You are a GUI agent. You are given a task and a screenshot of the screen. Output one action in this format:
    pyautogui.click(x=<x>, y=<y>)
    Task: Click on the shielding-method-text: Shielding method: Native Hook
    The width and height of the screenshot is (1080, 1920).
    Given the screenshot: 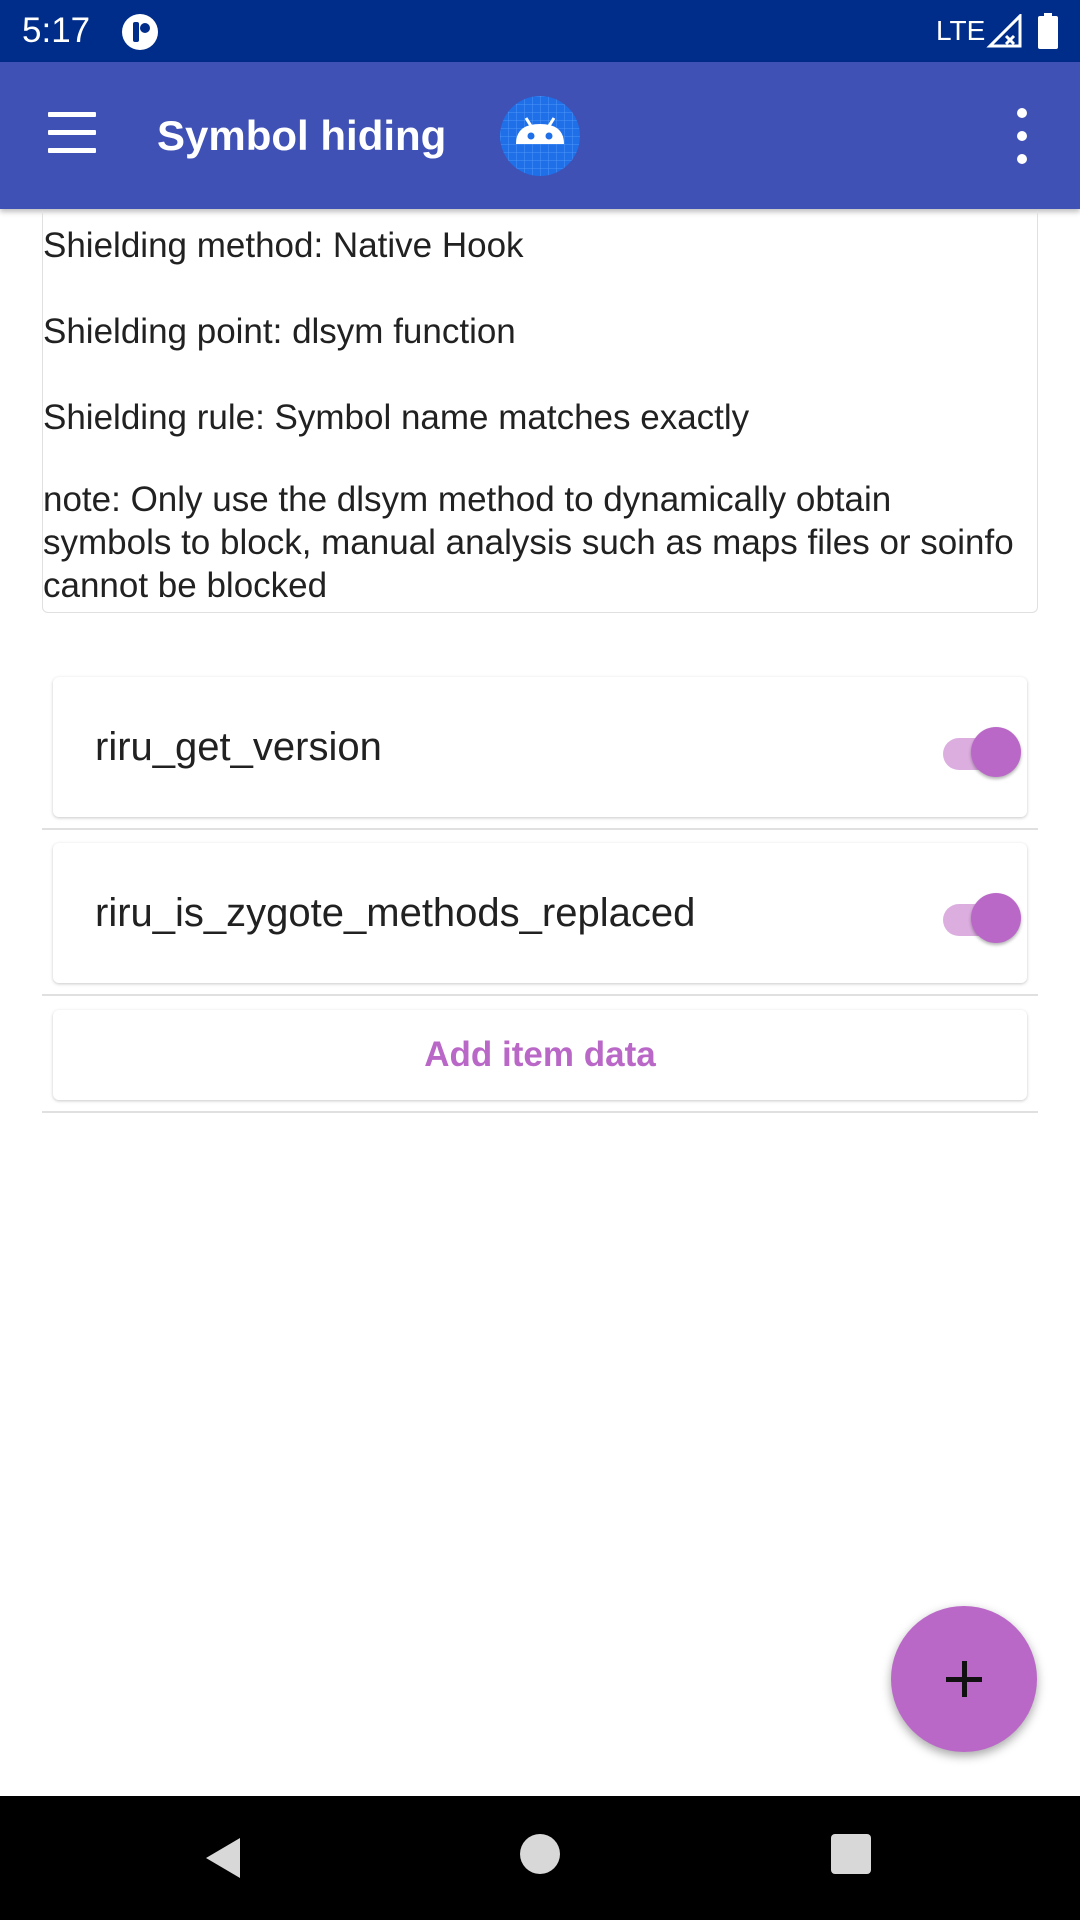 What is the action you would take?
    pyautogui.click(x=283, y=245)
    